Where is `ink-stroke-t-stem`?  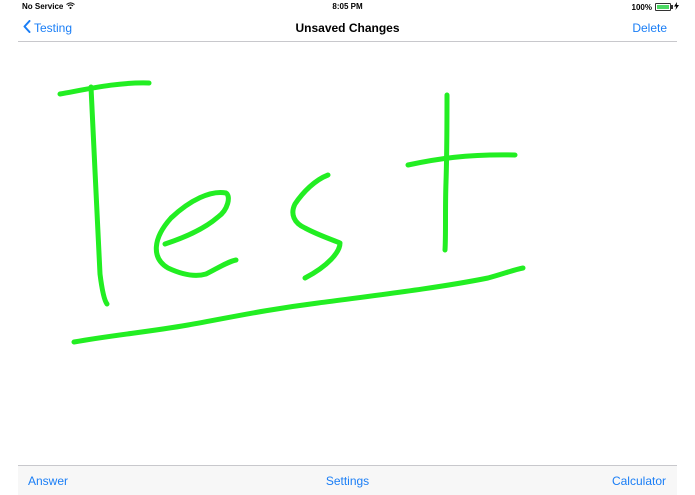
ink-stroke-t-stem is located at coordinates (99, 195).